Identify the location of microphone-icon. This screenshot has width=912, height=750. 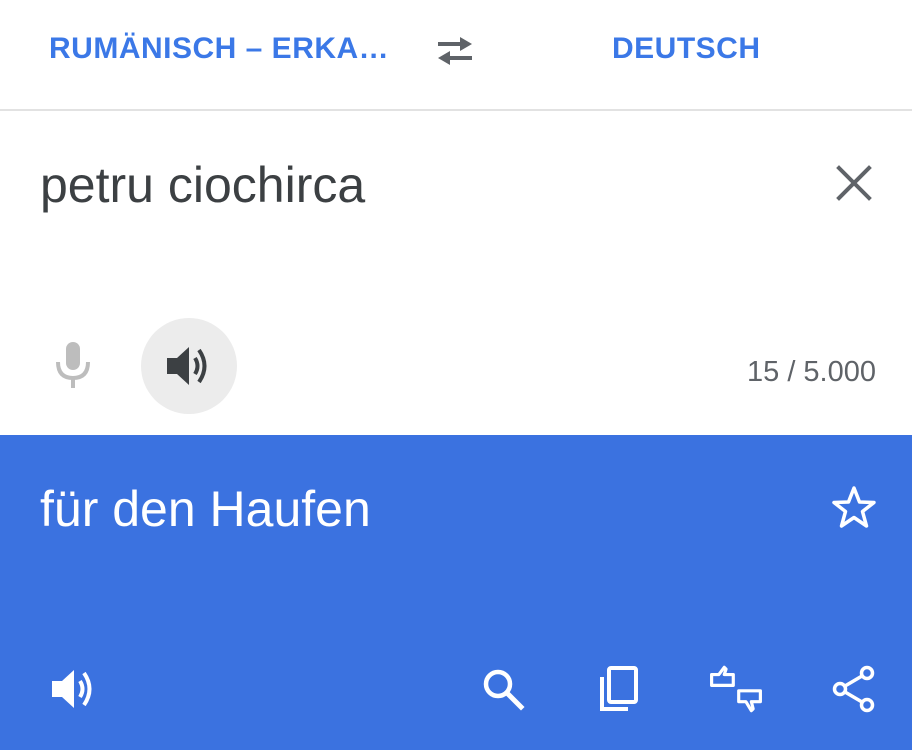
(73, 365).